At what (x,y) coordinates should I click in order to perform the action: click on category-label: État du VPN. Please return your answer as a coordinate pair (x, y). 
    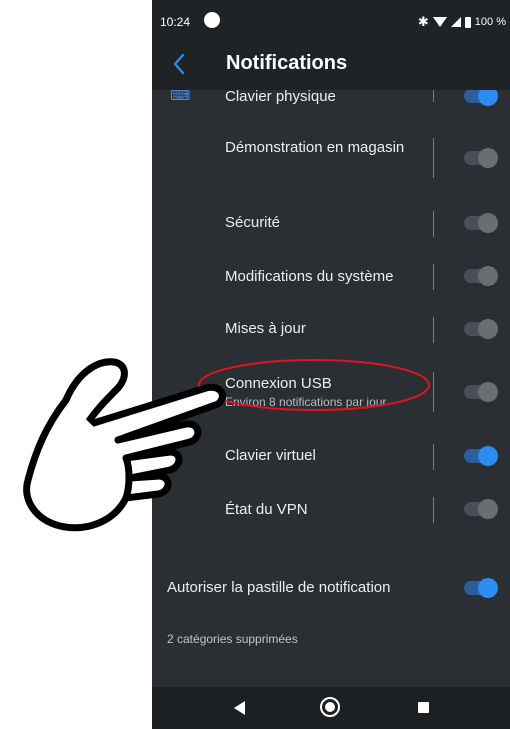
    Looking at the image, I should click on (266, 509).